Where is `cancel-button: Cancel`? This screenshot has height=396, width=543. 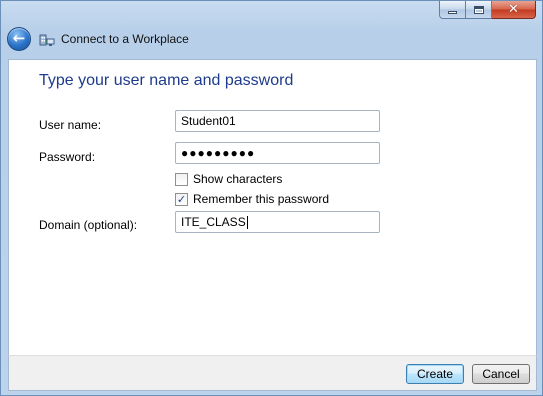
cancel-button: Cancel is located at coordinates (501, 374).